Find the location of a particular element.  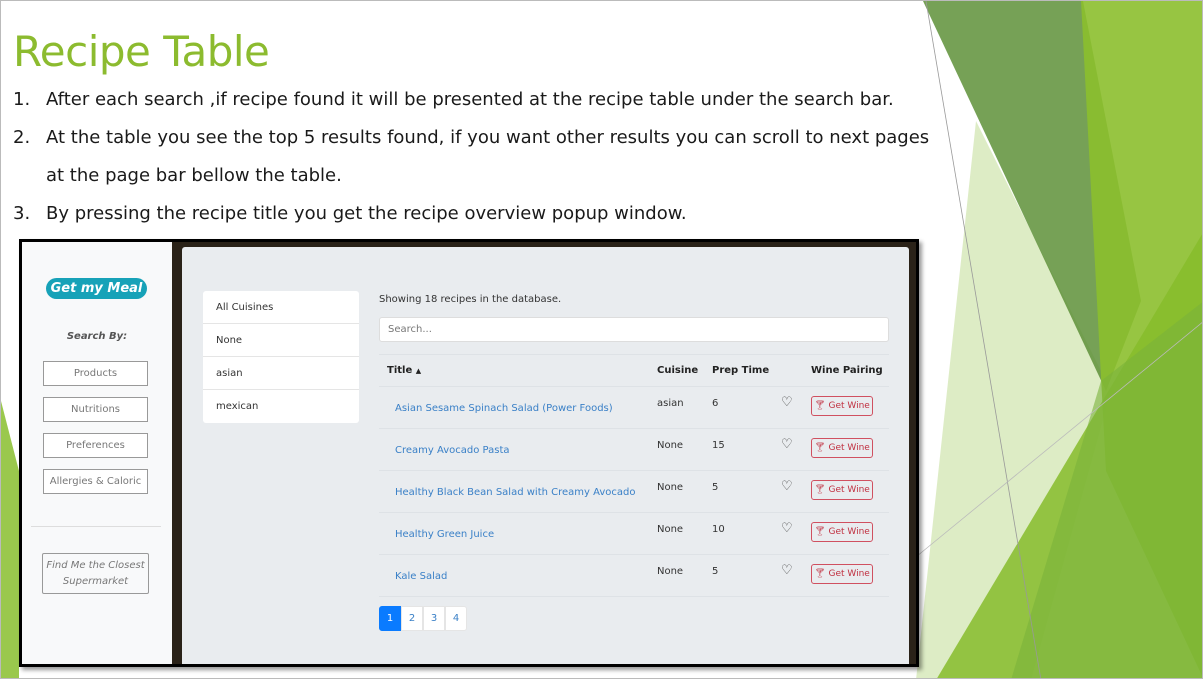

recipe-title-link: Healthy Green Juice is located at coordinates (444, 534).